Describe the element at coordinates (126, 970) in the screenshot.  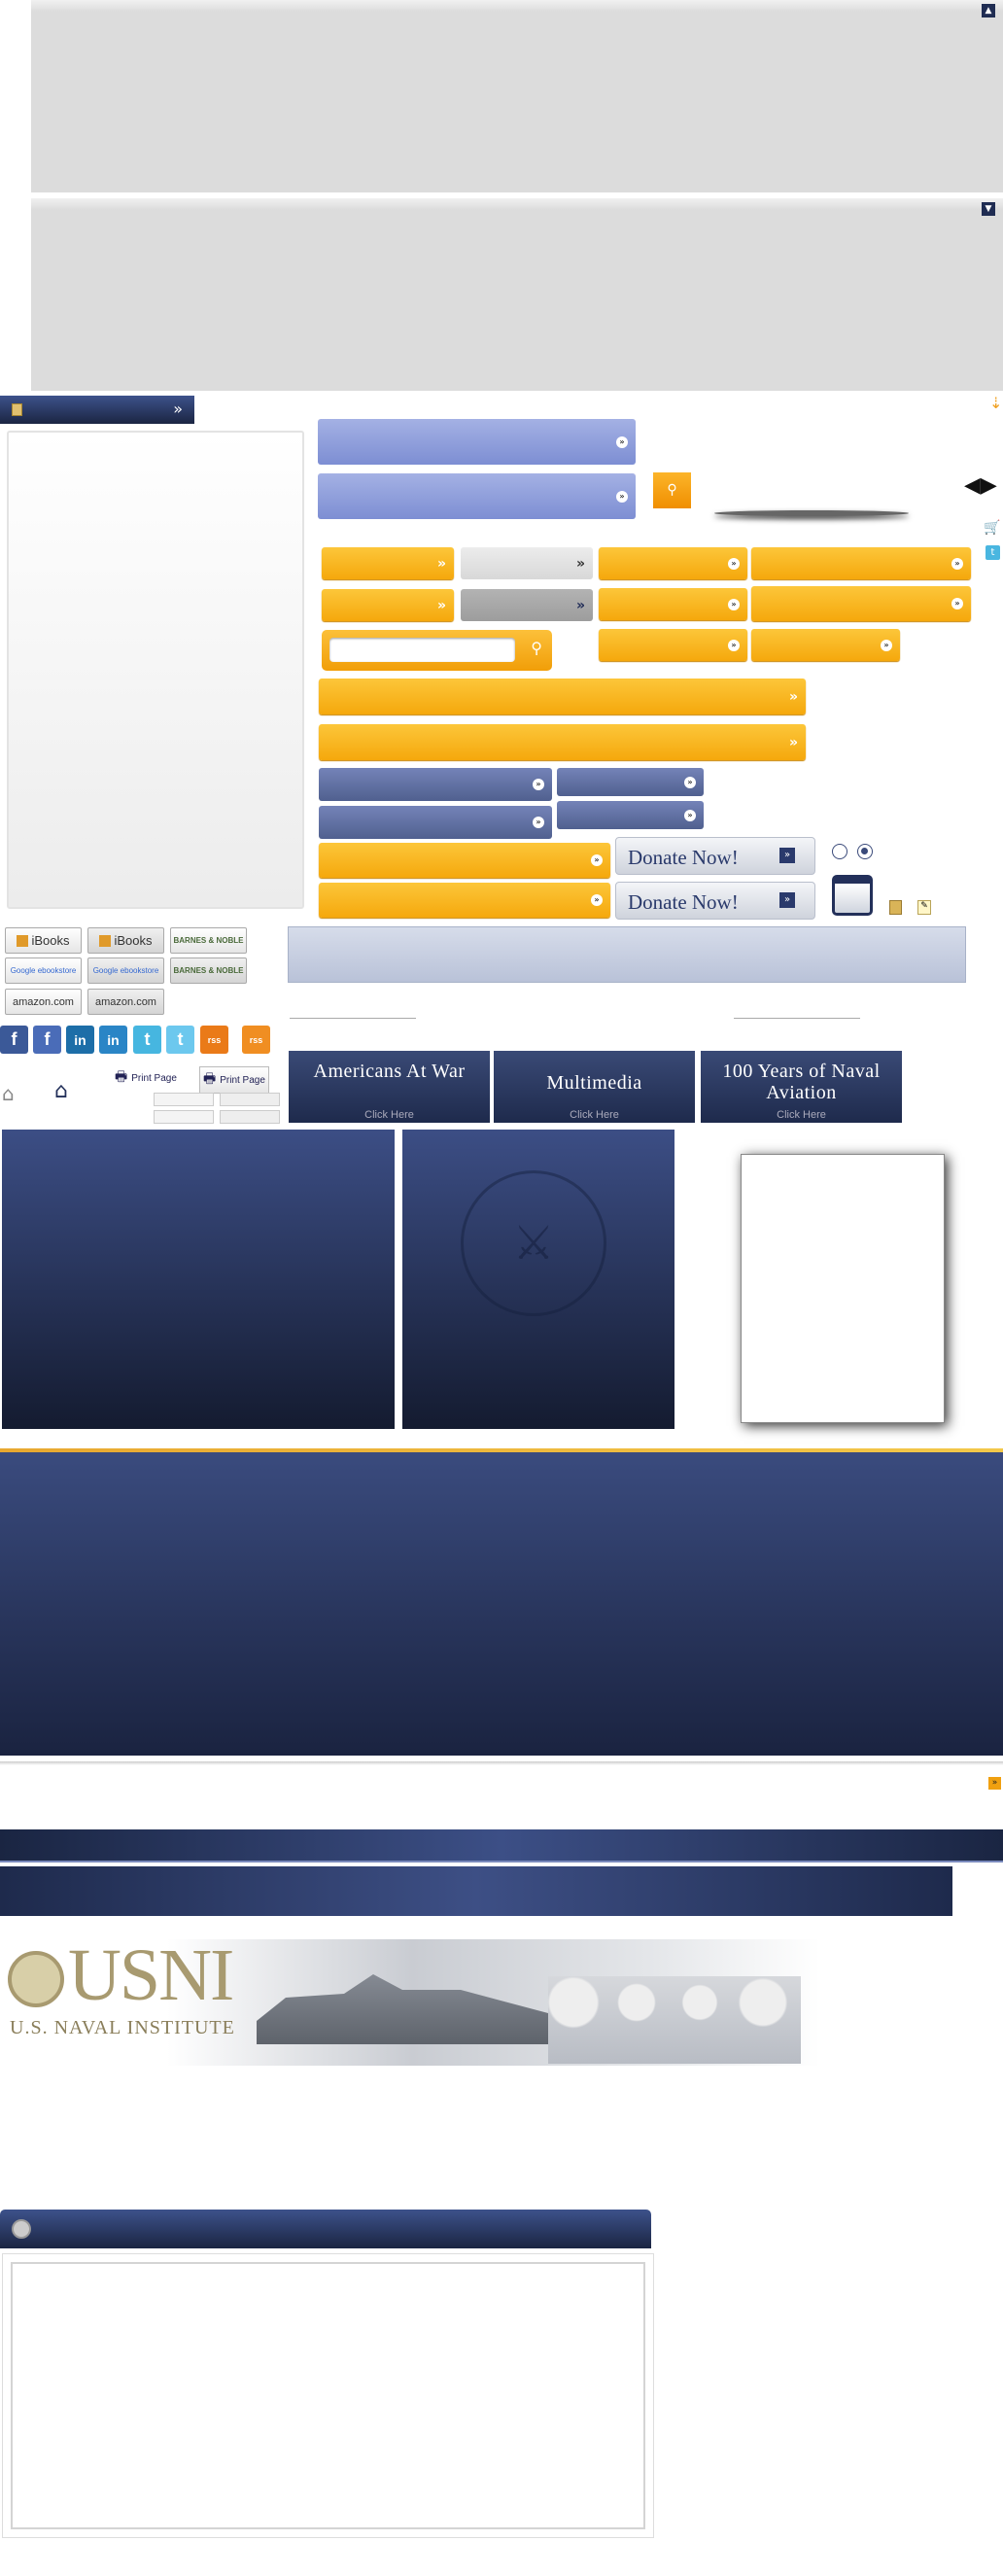
I see `google-ebookstore-button-2: Google ebookstore` at that location.